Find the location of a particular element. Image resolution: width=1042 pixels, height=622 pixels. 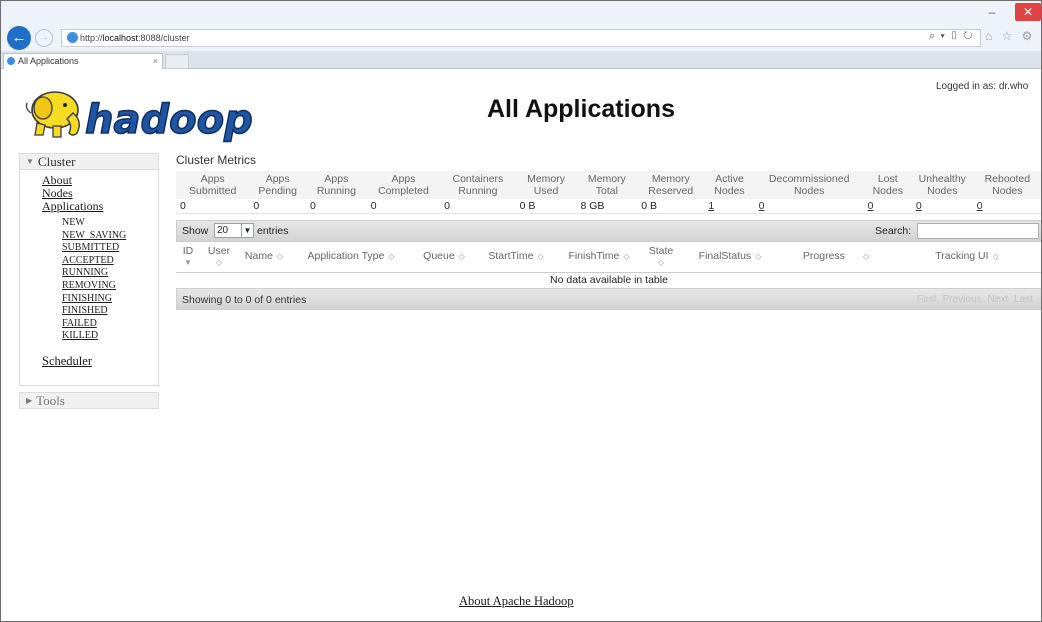

expand-arrow-icon: ▼ is located at coordinates (30, 161).